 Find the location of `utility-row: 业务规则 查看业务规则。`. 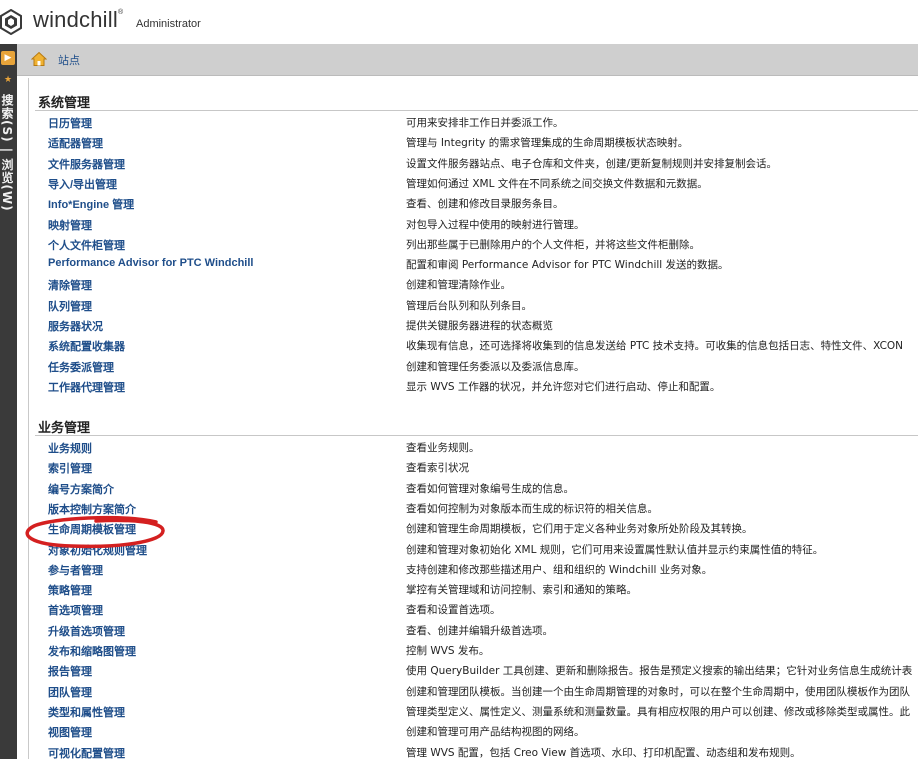

utility-row: 业务规则 查看业务规则。 is located at coordinates (473, 448).